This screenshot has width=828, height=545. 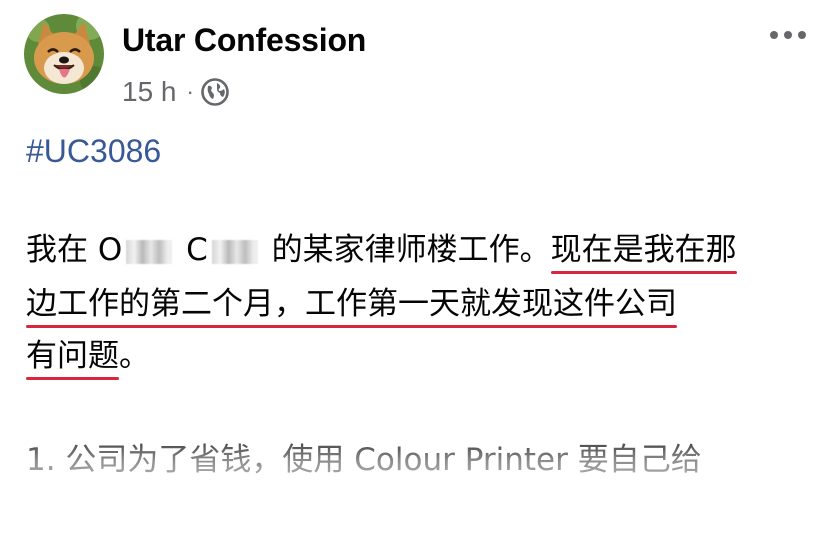 What do you see at coordinates (364, 460) in the screenshot?
I see `post-body-line-4: 1. 公司为了省钱，使用 Colour Printer 要自己给` at bounding box center [364, 460].